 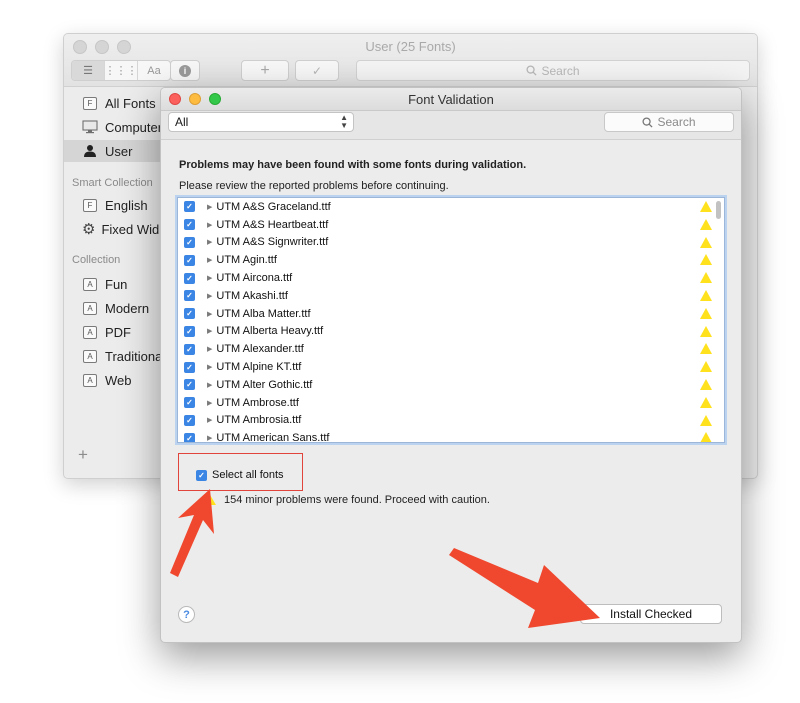 What do you see at coordinates (186, 614) in the screenshot?
I see `help-button: ?` at bounding box center [186, 614].